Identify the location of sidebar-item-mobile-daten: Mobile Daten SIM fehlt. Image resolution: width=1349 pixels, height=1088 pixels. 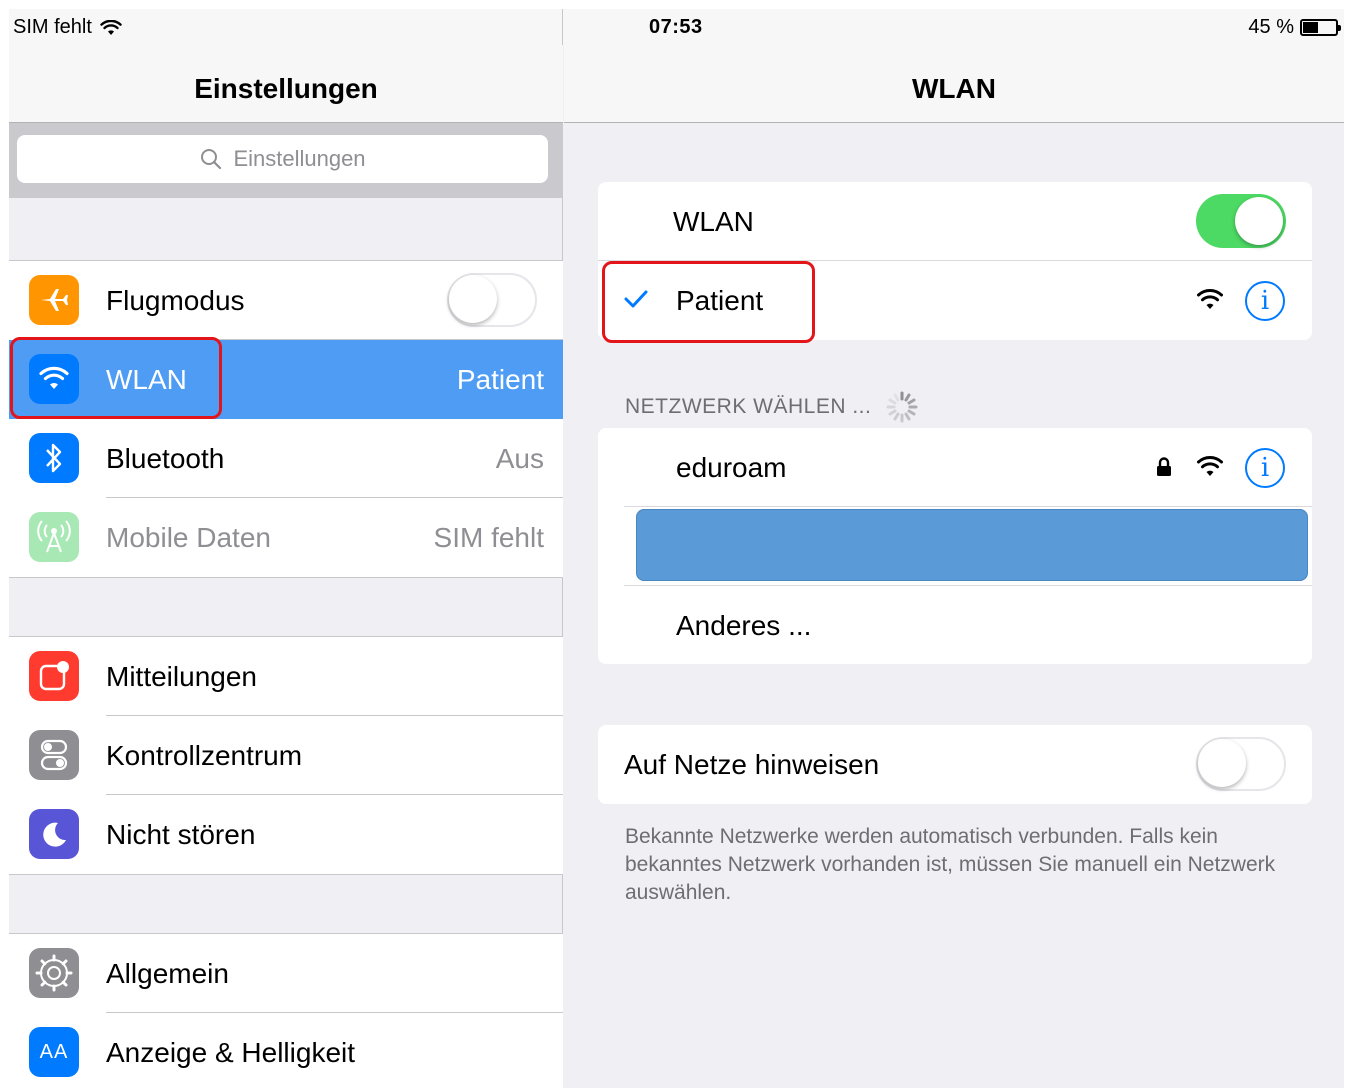
(286, 537).